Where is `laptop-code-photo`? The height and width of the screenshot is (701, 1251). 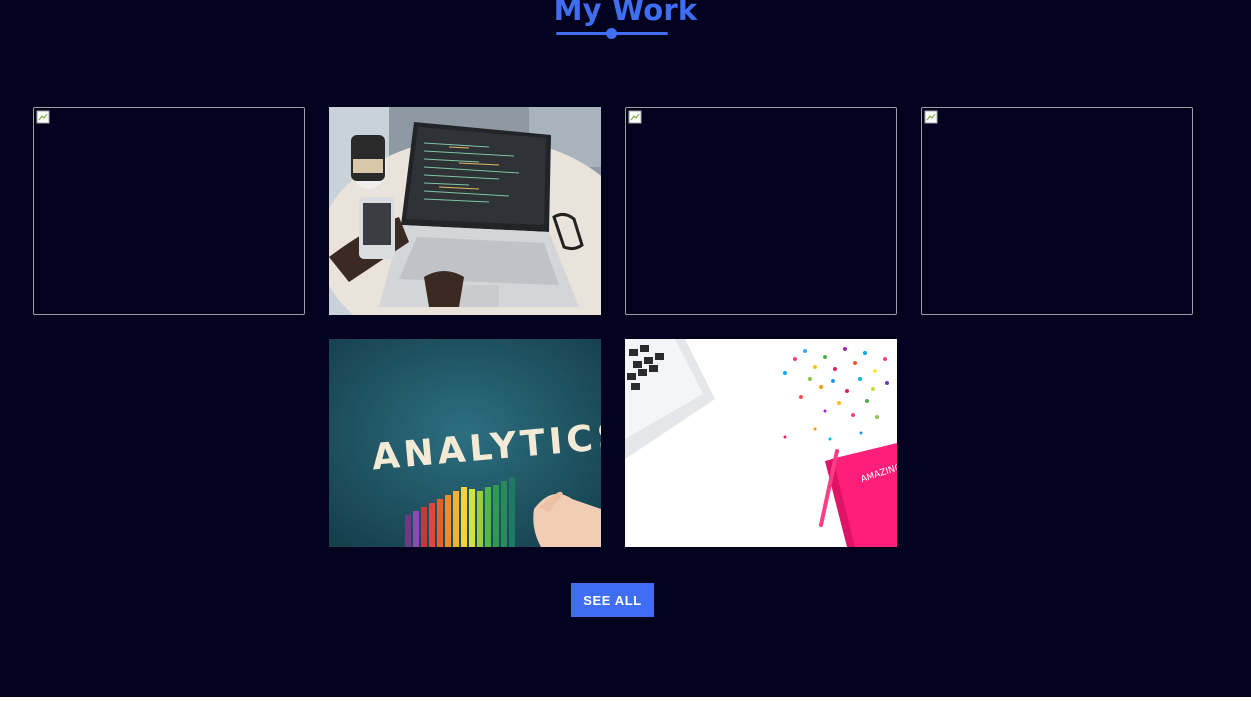 laptop-code-photo is located at coordinates (465, 211).